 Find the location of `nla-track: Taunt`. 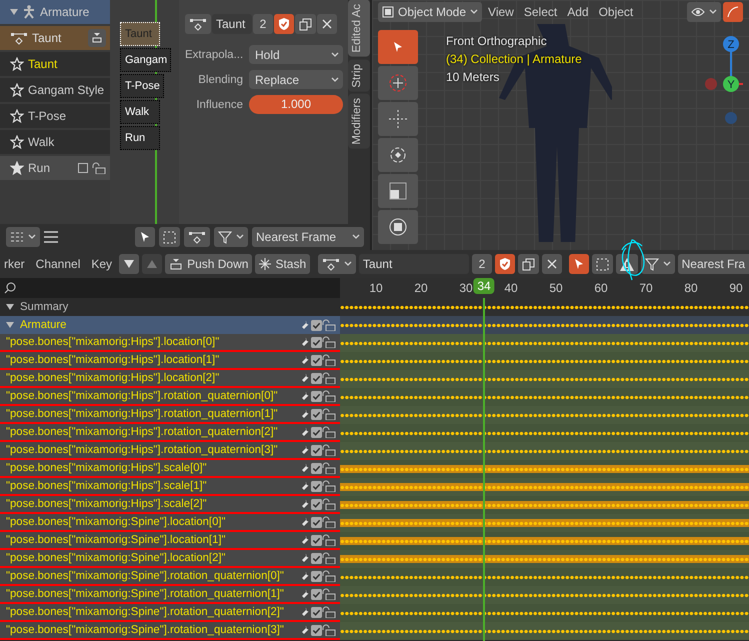

nla-track: Taunt is located at coordinates (55, 64).